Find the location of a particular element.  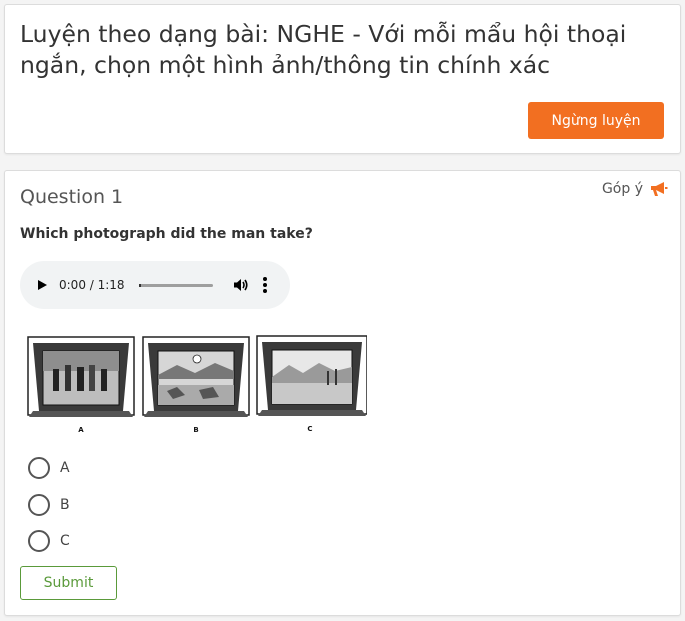

option-a: A is located at coordinates (49, 468).